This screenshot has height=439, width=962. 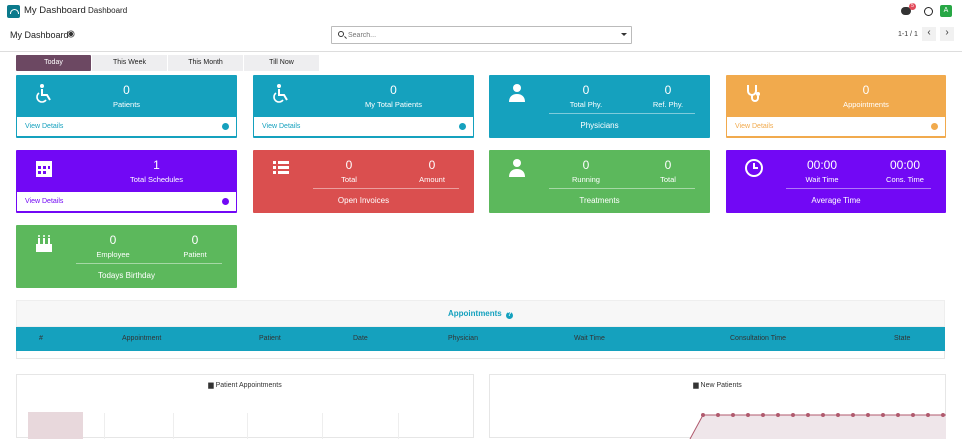 I want to click on clock-icon, so click(x=928, y=11).